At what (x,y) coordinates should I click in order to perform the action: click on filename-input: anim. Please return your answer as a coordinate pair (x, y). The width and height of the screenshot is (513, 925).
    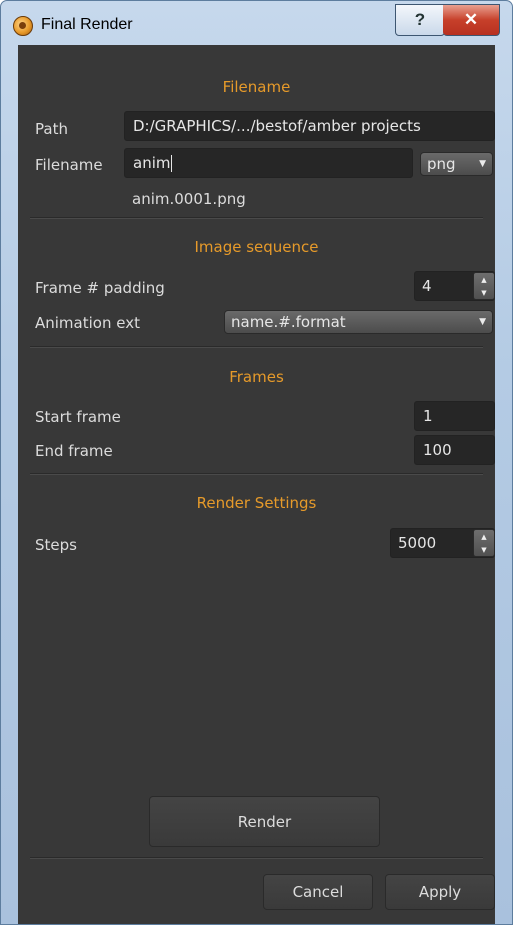
    Looking at the image, I should click on (268, 163).